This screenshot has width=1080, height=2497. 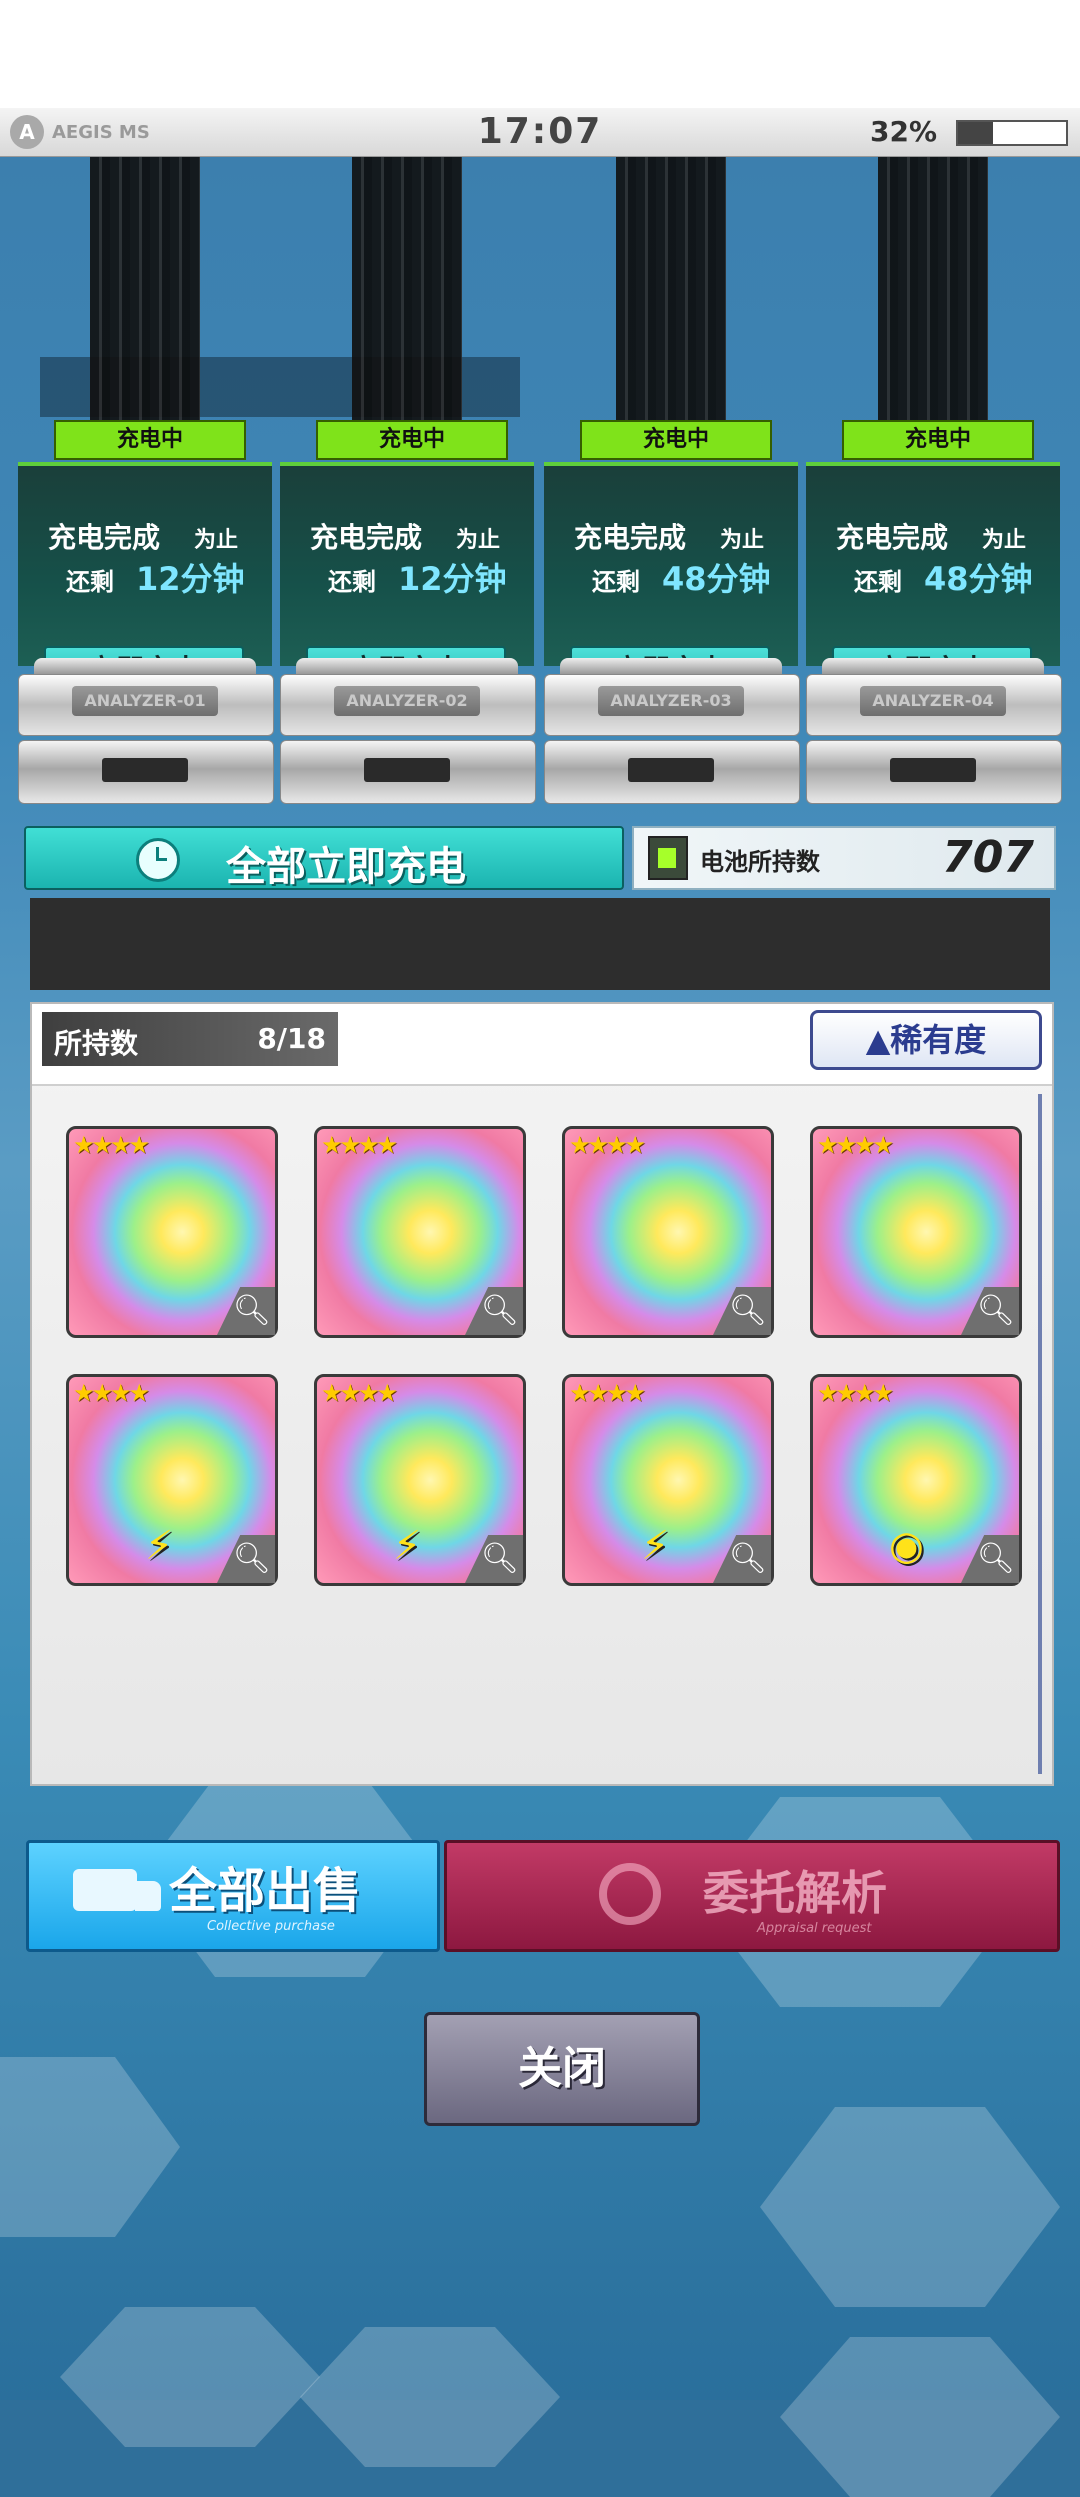 What do you see at coordinates (540, 54) in the screenshot?
I see `top-blank-area` at bounding box center [540, 54].